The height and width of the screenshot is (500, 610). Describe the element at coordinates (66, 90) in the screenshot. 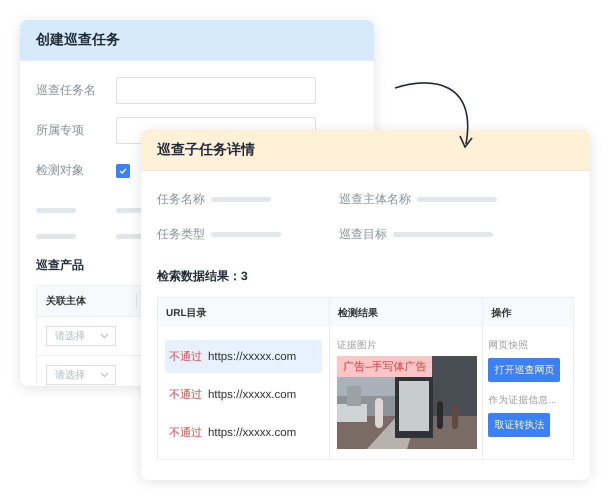

I see `field-label: 巡查任务名` at that location.